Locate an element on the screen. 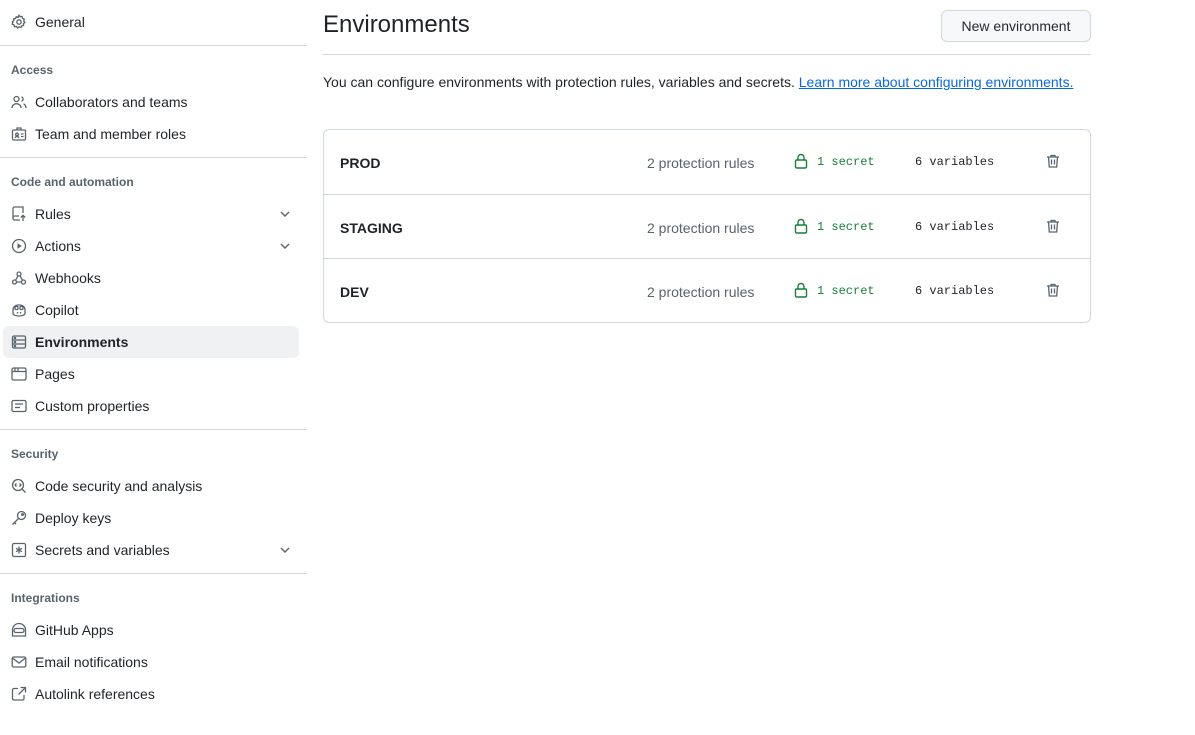 Image resolution: width=1195 pixels, height=735 pixels. sidebar-item-rules: Rules is located at coordinates (151, 214).